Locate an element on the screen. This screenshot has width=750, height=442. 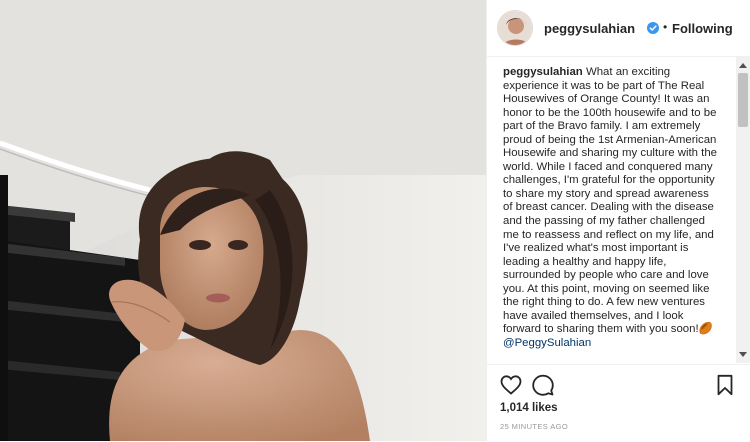
caption-author-link: peggysulahian is located at coordinates (543, 72).